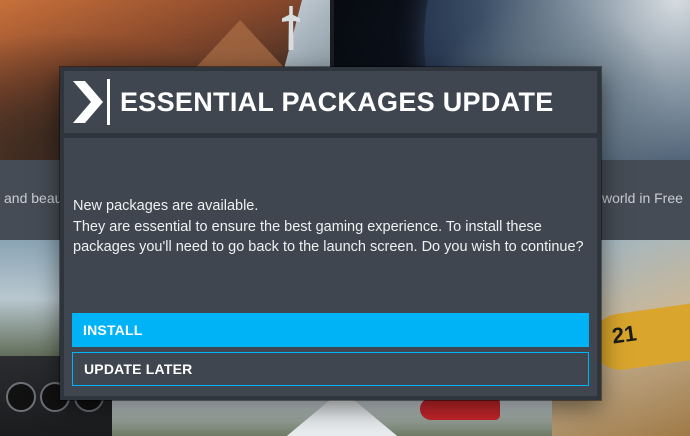  I want to click on message-line: New packages are available., so click(166, 206).